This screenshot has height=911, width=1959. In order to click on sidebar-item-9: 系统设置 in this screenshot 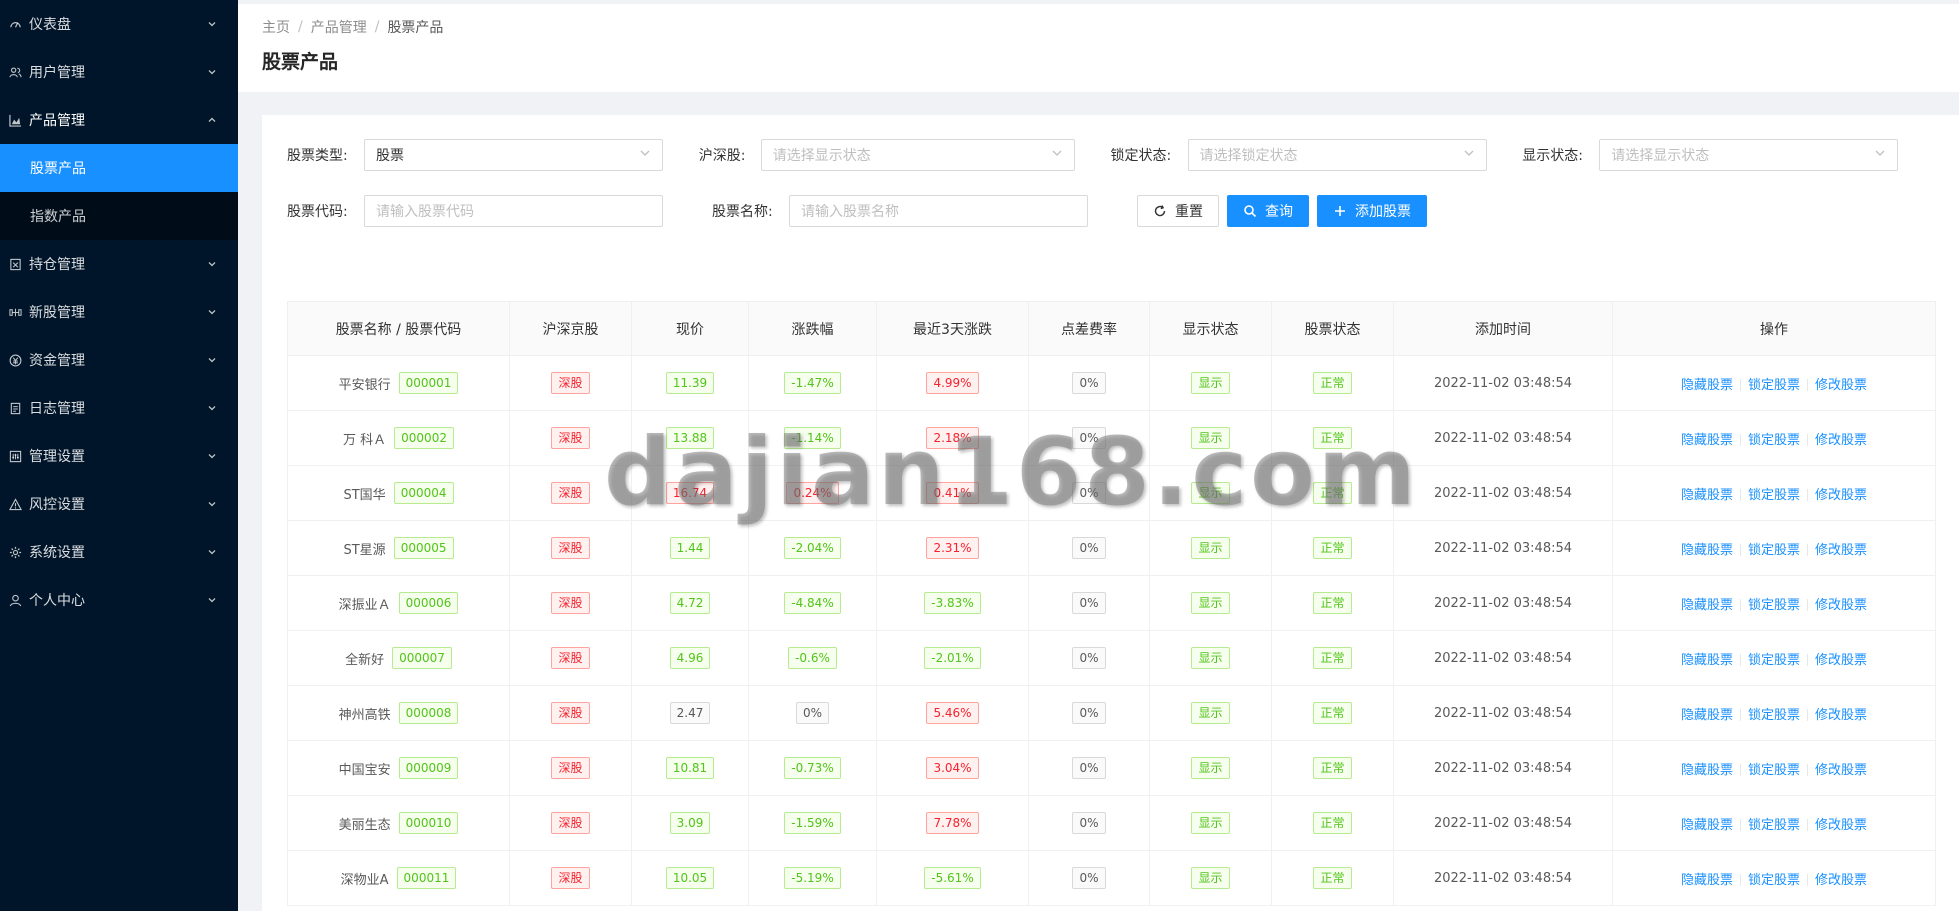, I will do `click(119, 552)`.